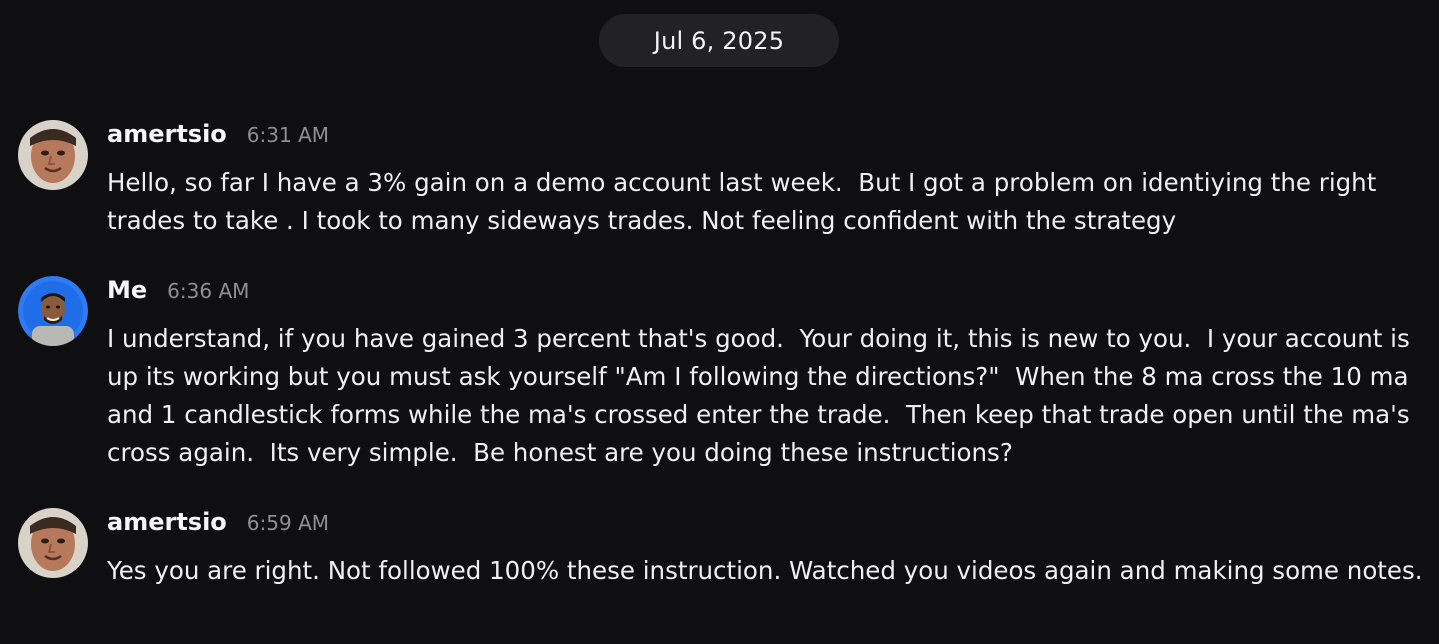 The height and width of the screenshot is (644, 1439). Describe the element at coordinates (719, 40) in the screenshot. I see `date-divider: Jul 6, 2025` at that location.